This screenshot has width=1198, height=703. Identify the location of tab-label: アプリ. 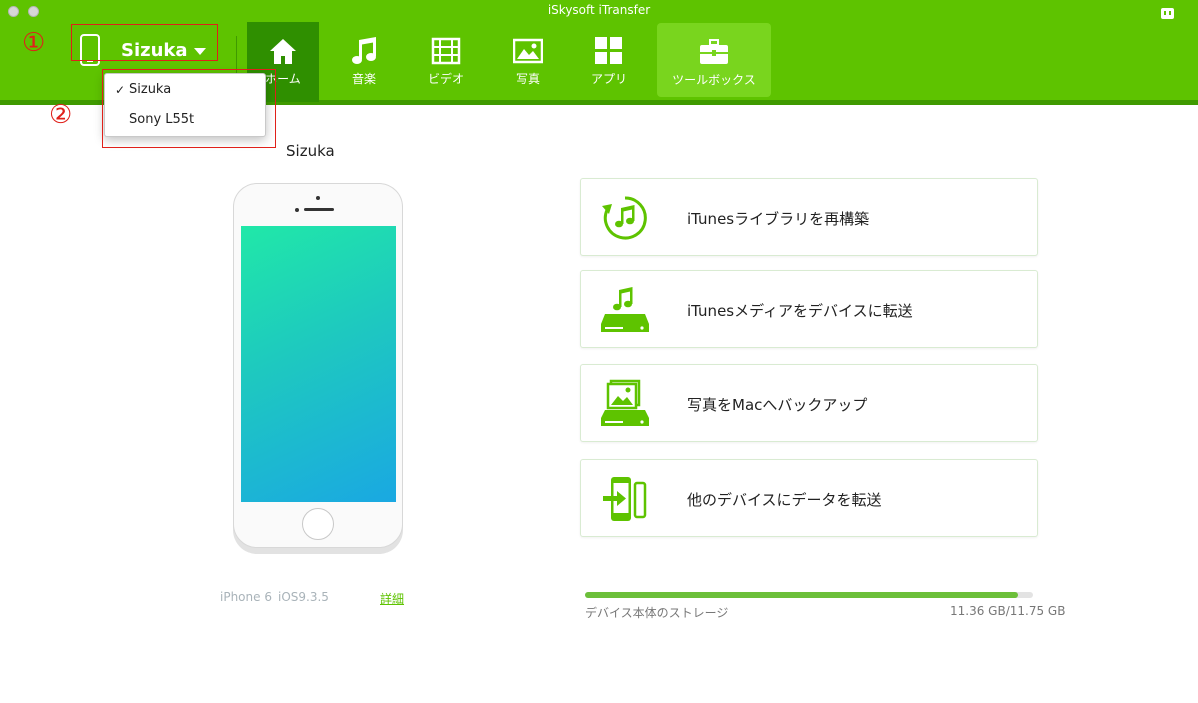
(608, 79).